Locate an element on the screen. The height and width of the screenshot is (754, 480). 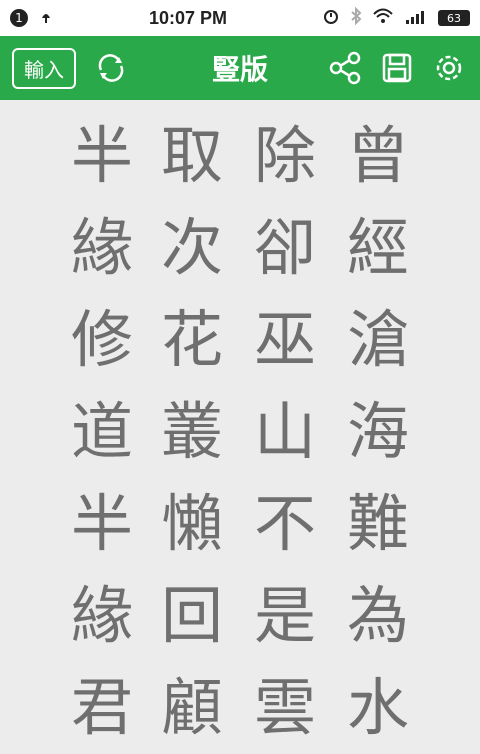
poem-char: 取 is located at coordinates (191, 155).